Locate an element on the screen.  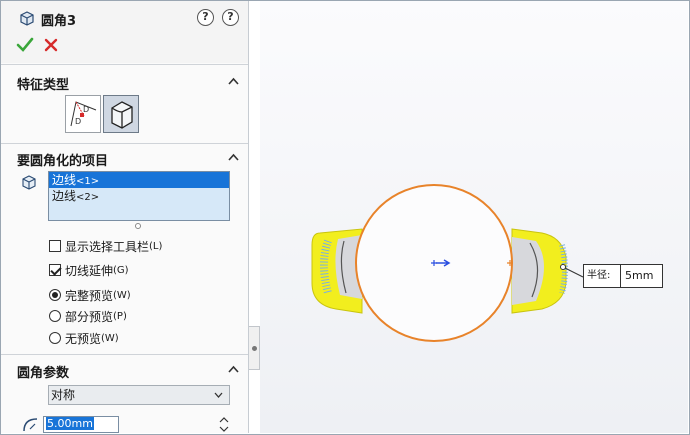
section-items-label: 要圆角化的项目 is located at coordinates (63, 161).